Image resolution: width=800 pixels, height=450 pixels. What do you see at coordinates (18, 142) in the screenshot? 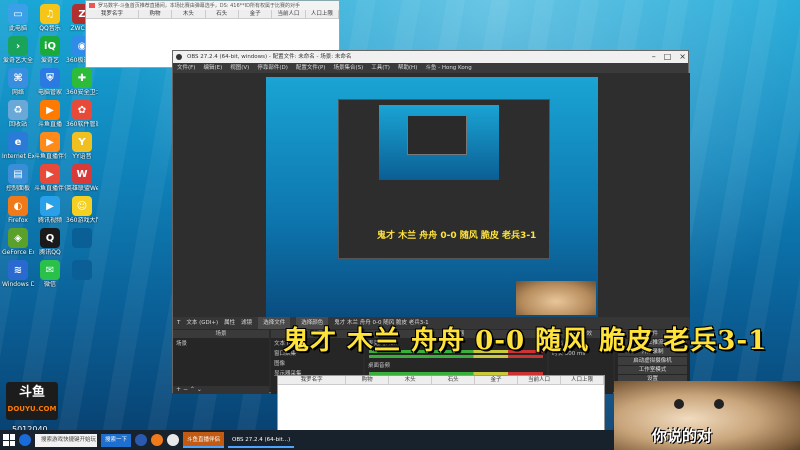
I see `app-icon: e` at bounding box center [18, 142].